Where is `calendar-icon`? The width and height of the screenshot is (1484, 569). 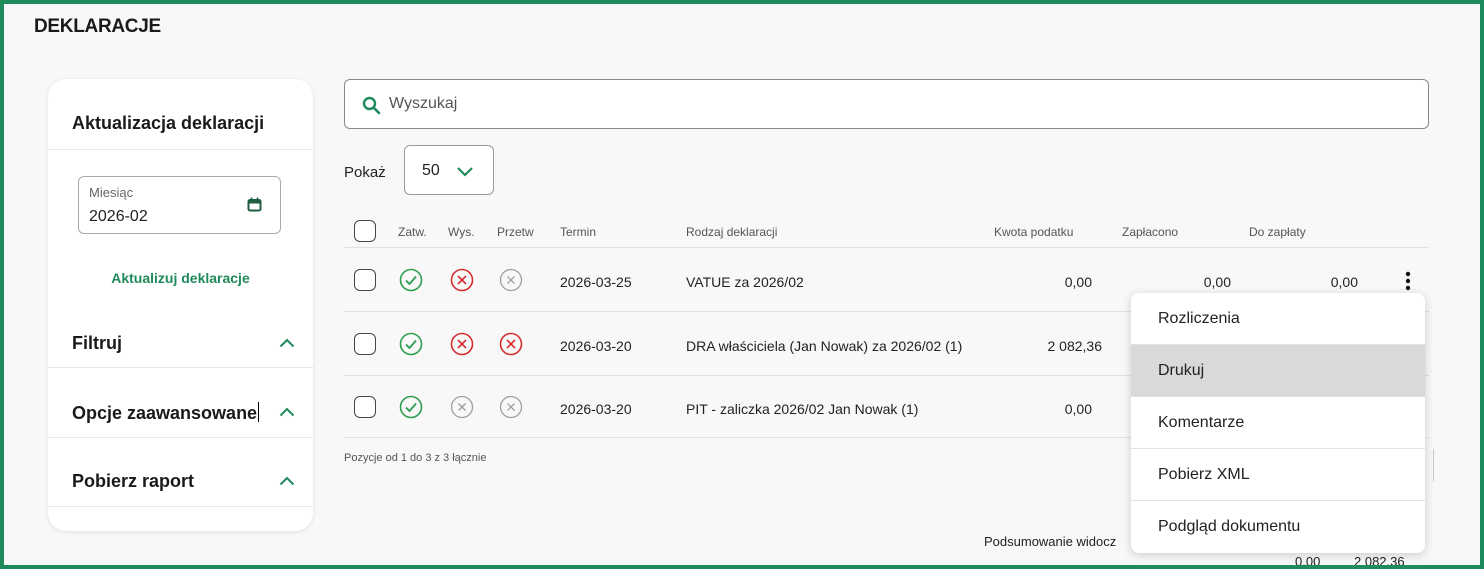 calendar-icon is located at coordinates (254, 204).